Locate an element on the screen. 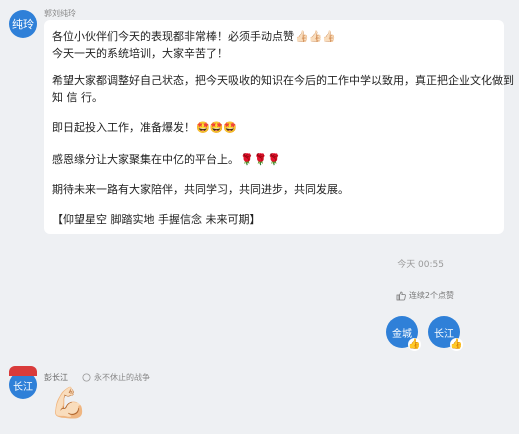  liker-avatar: 金城 👍 is located at coordinates (403, 333).